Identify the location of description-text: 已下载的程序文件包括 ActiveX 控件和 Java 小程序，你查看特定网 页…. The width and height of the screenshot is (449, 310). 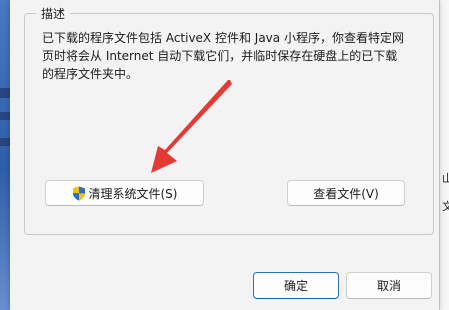
(234, 56).